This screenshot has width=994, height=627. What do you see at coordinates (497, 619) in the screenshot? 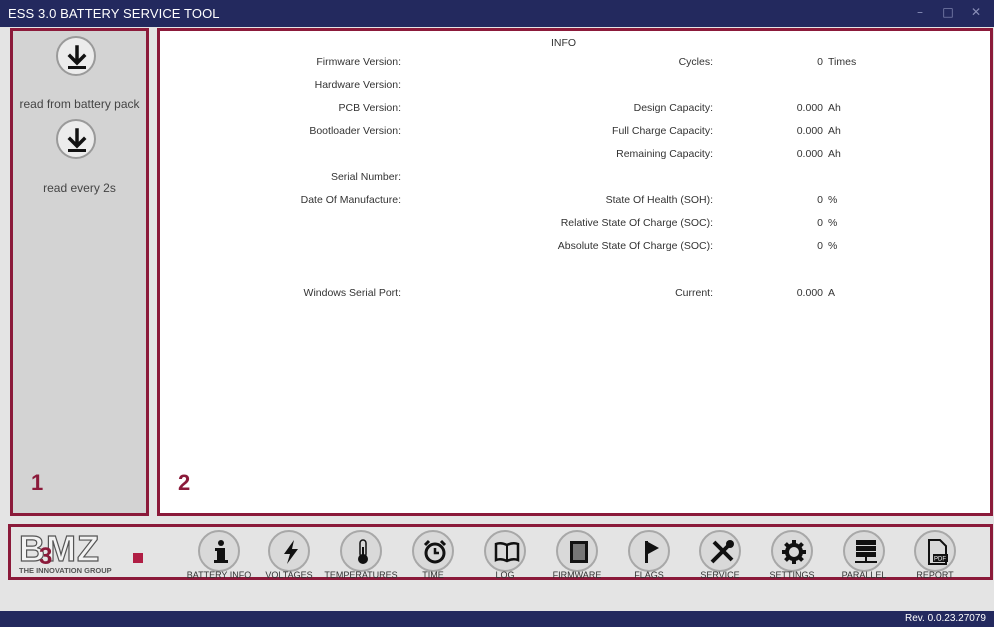
I see `status-bar: Rev. 0.0.23.27079` at bounding box center [497, 619].